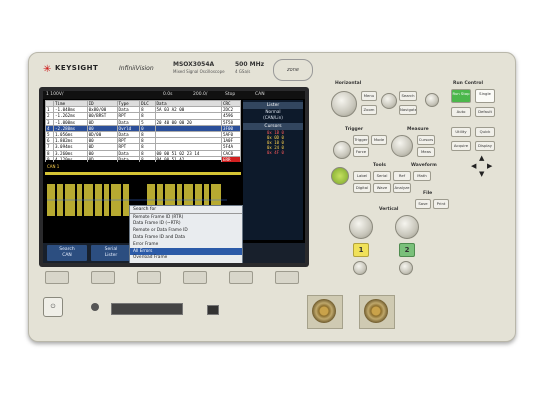 This screenshot has height=405, width=540. I want to click on math-button: Math, so click(422, 176).